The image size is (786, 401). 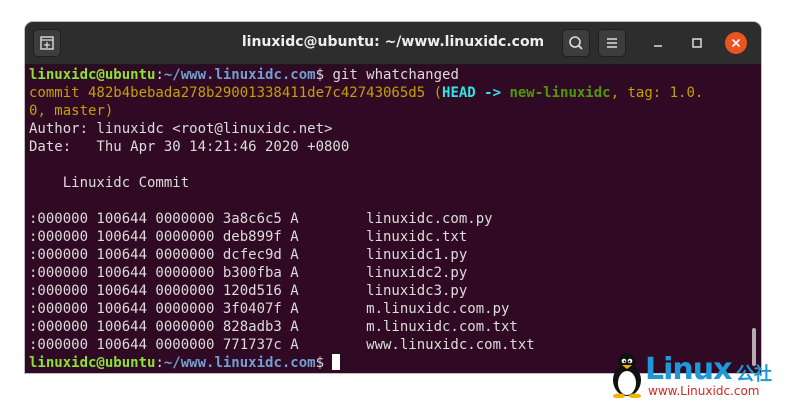 I want to click on commit-message: Linuxidc Commit, so click(x=109, y=183).